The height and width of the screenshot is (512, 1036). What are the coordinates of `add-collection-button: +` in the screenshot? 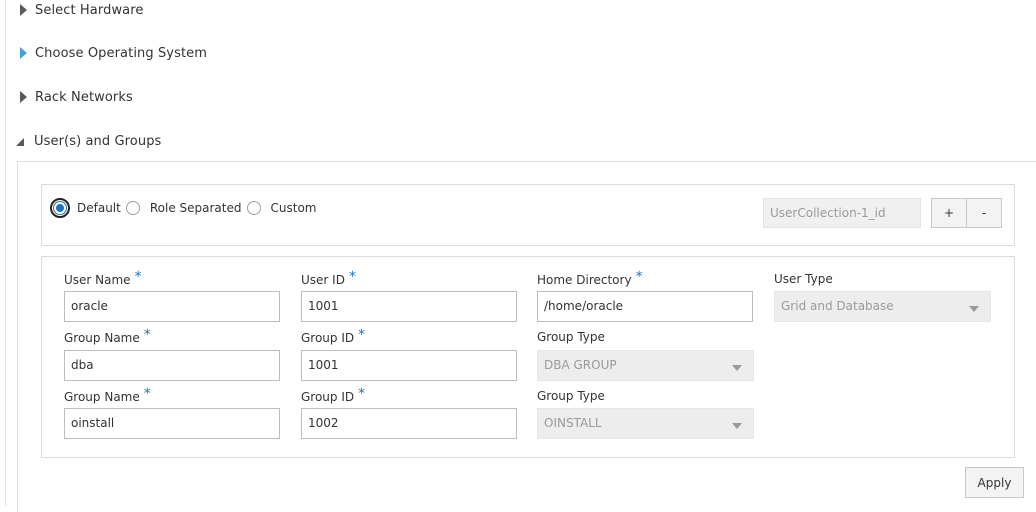 It's located at (949, 213).